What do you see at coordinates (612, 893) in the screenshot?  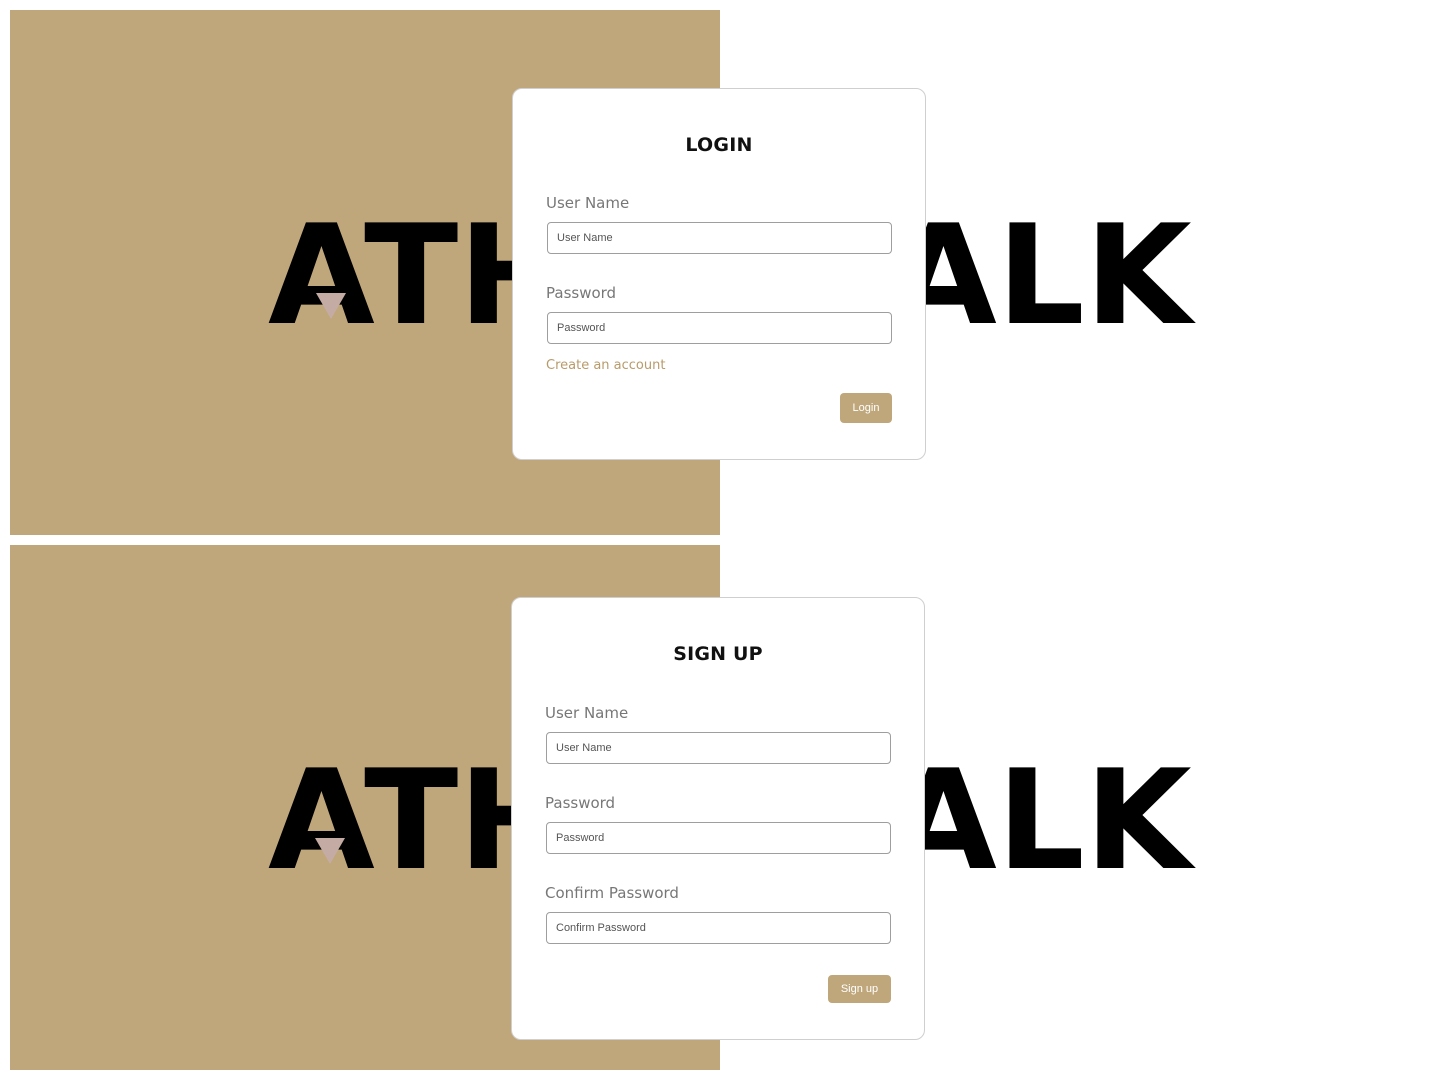 I see `confirm-password-label: Confirm Password` at bounding box center [612, 893].